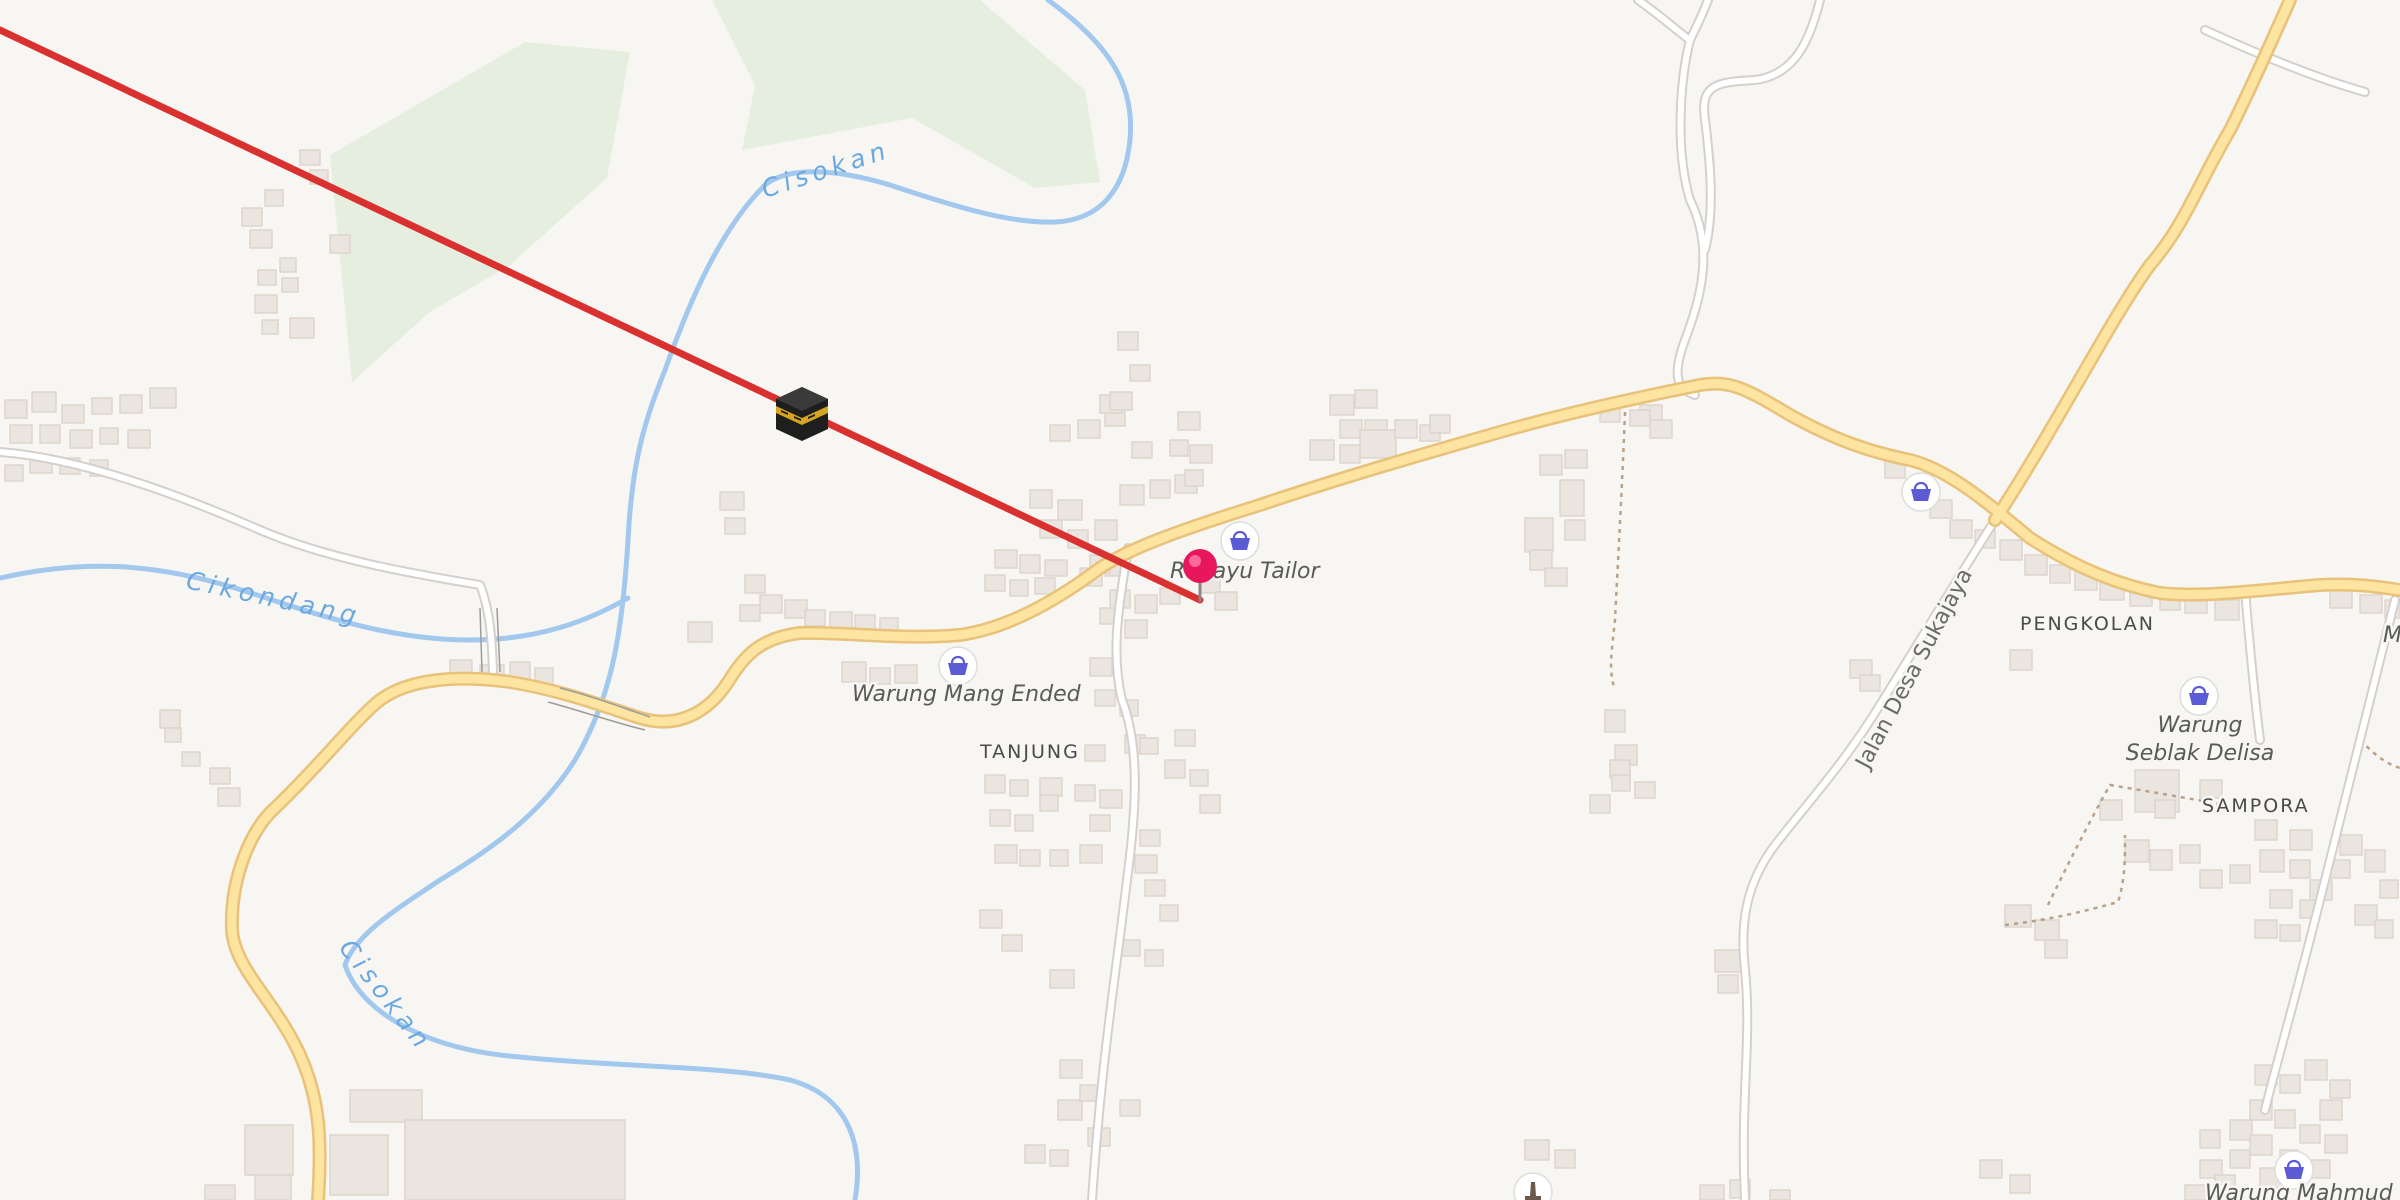  What do you see at coordinates (385, 995) in the screenshot?
I see `water-label-cisokan-south: Cisokan` at bounding box center [385, 995].